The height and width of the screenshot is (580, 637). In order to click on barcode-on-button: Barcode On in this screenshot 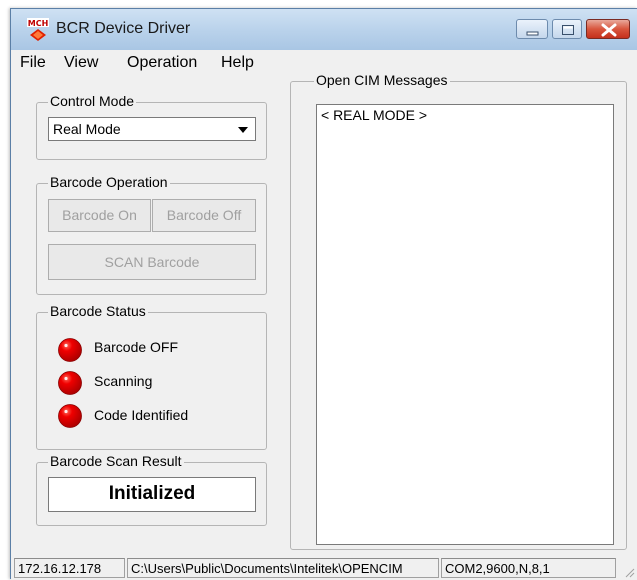, I will do `click(99, 215)`.